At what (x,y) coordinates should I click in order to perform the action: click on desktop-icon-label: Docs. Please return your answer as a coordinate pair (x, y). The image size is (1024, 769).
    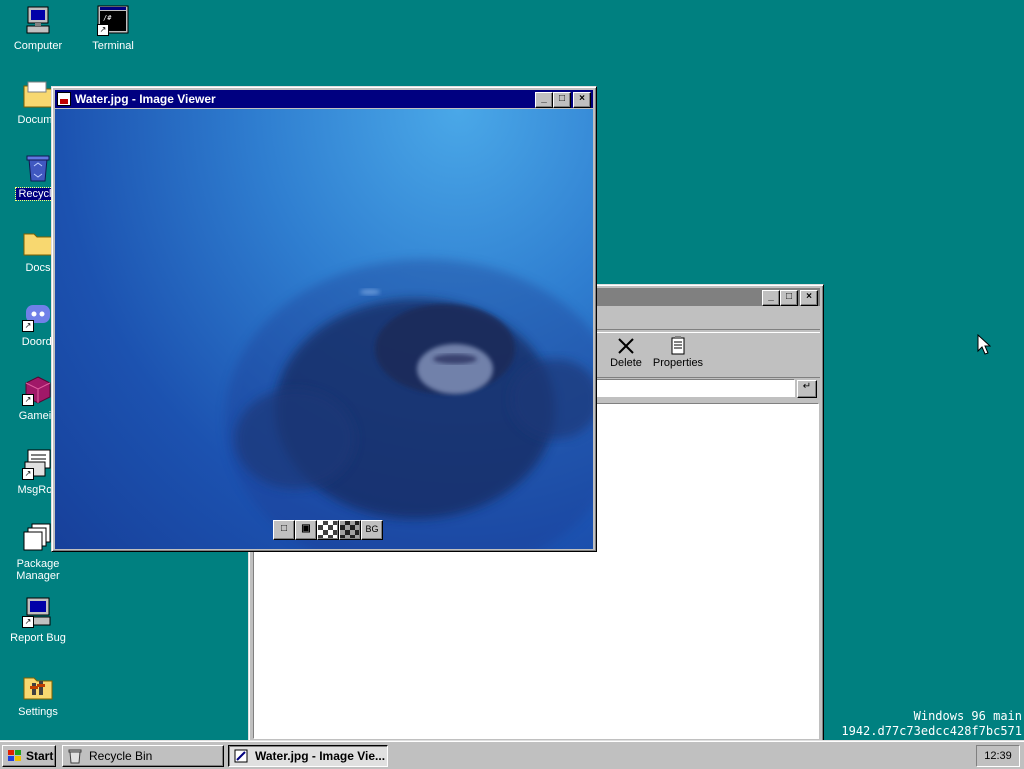
    Looking at the image, I should click on (38, 268).